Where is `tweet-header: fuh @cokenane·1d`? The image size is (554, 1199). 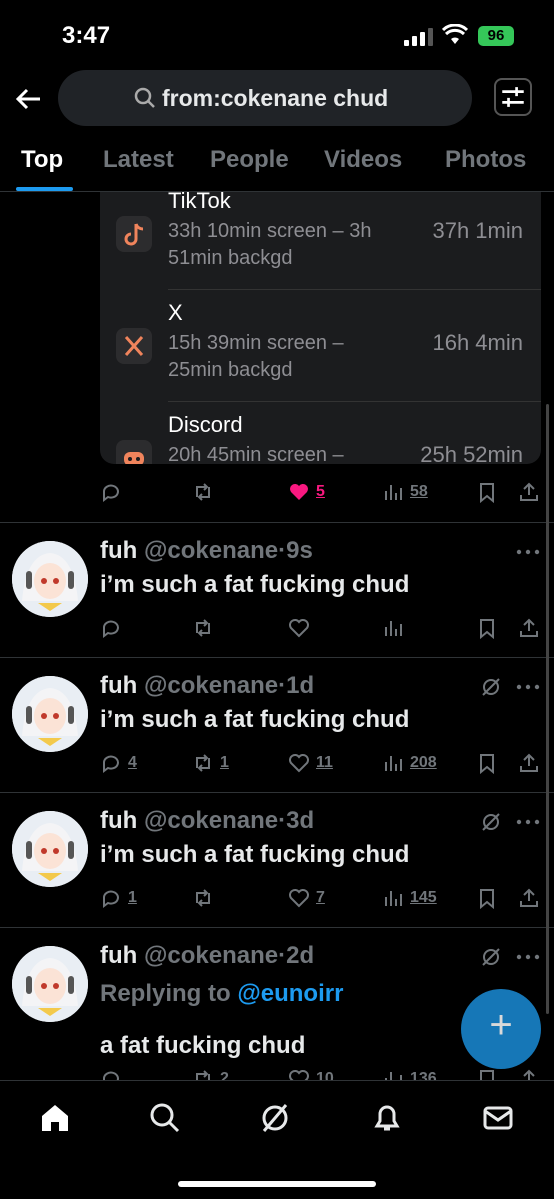
tweet-header: fuh @cokenane·1d is located at coordinates (207, 686).